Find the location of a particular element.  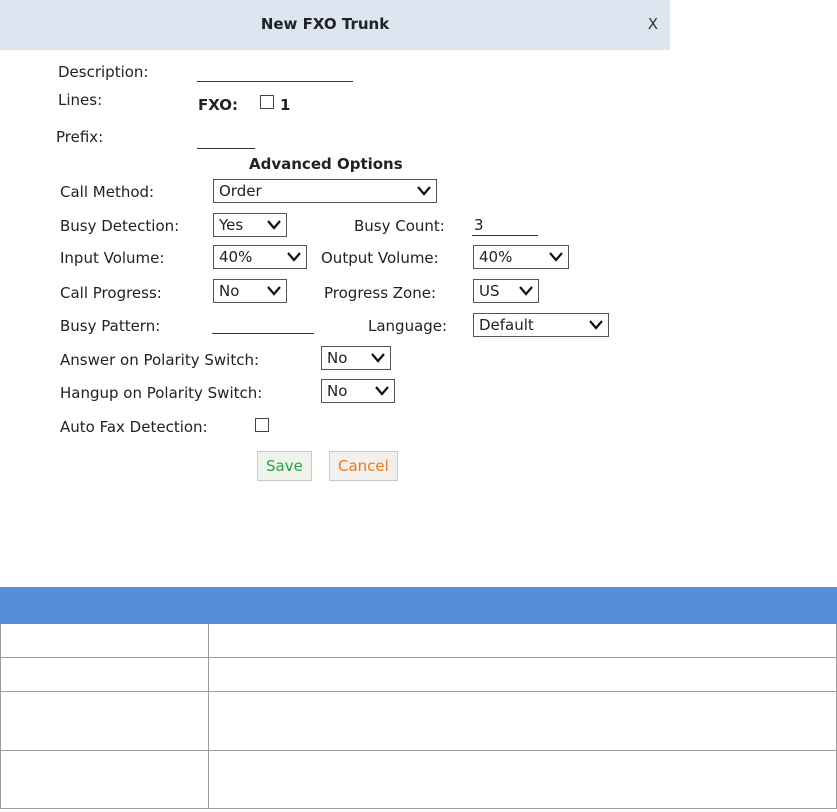

hangup-polarity-label: Hangup on Polarity Switch: is located at coordinates (161, 393).